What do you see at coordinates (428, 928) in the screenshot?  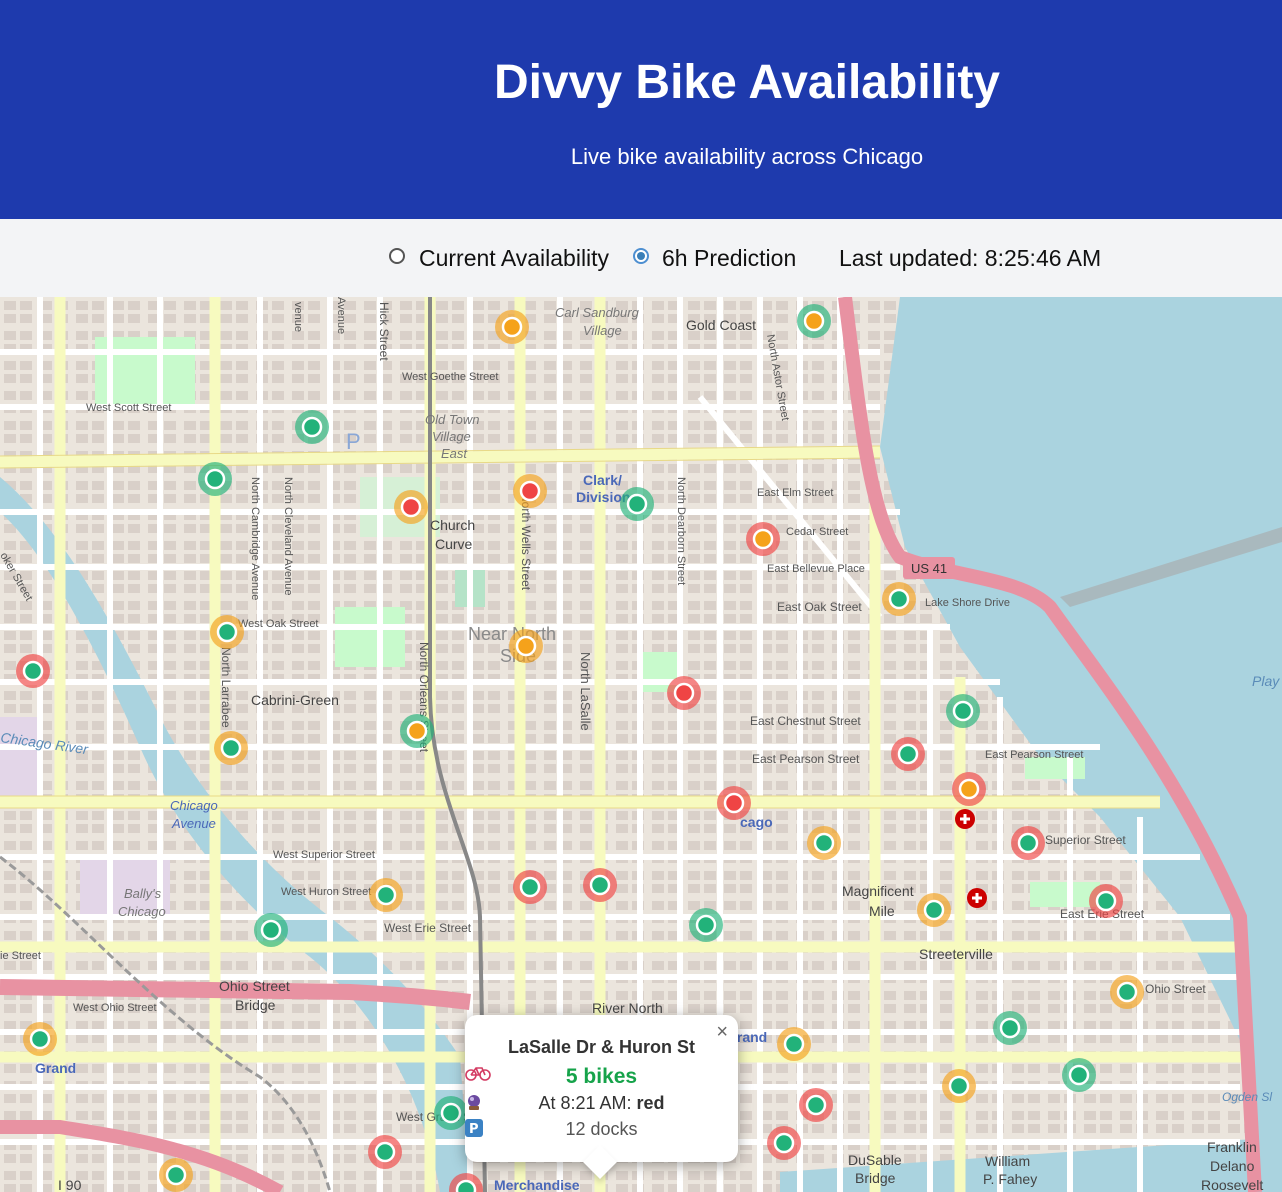 I see `label-west-erie: West Erie Street` at bounding box center [428, 928].